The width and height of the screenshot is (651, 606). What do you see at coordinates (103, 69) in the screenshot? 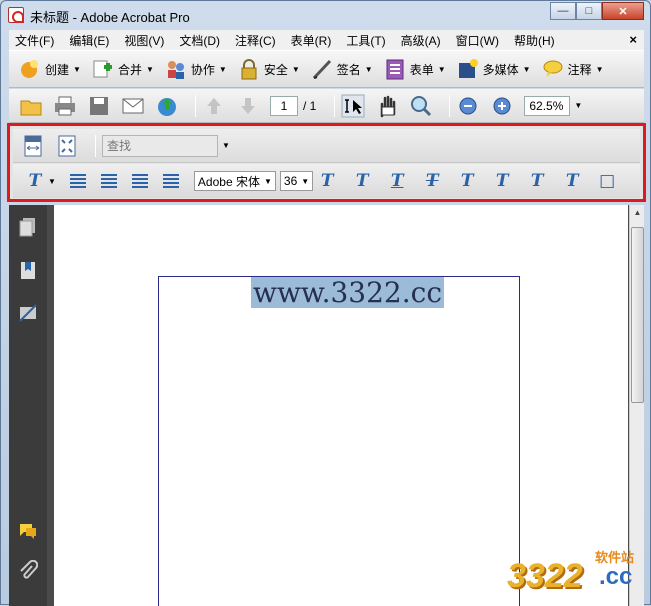
I see `combine-icon` at bounding box center [103, 69].